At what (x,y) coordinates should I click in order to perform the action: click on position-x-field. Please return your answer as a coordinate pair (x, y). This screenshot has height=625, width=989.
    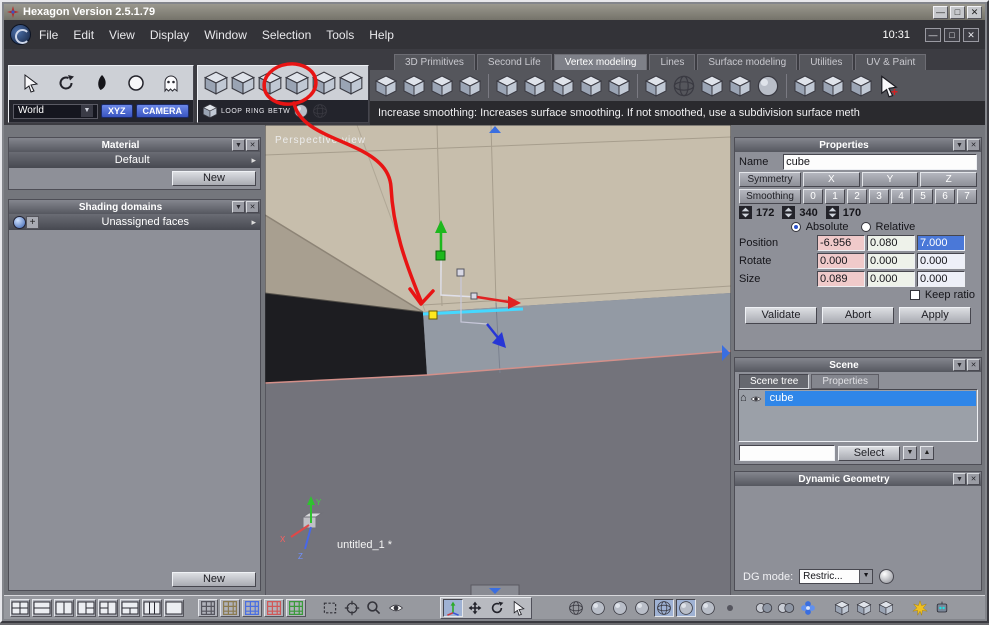
    Looking at the image, I should click on (841, 243).